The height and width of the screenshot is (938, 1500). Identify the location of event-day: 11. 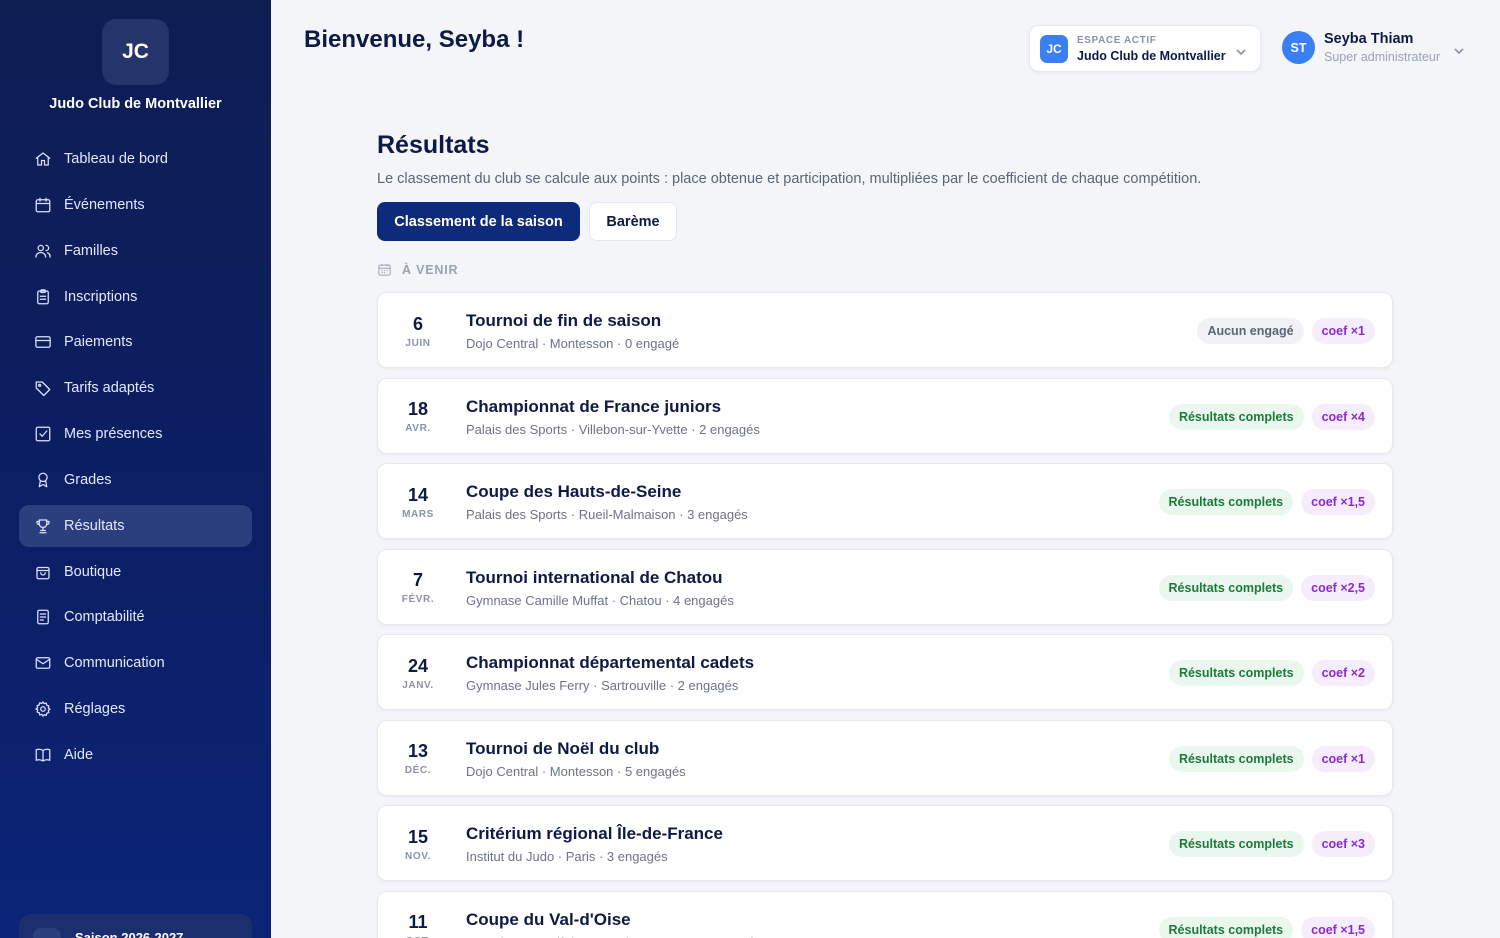
(418, 922).